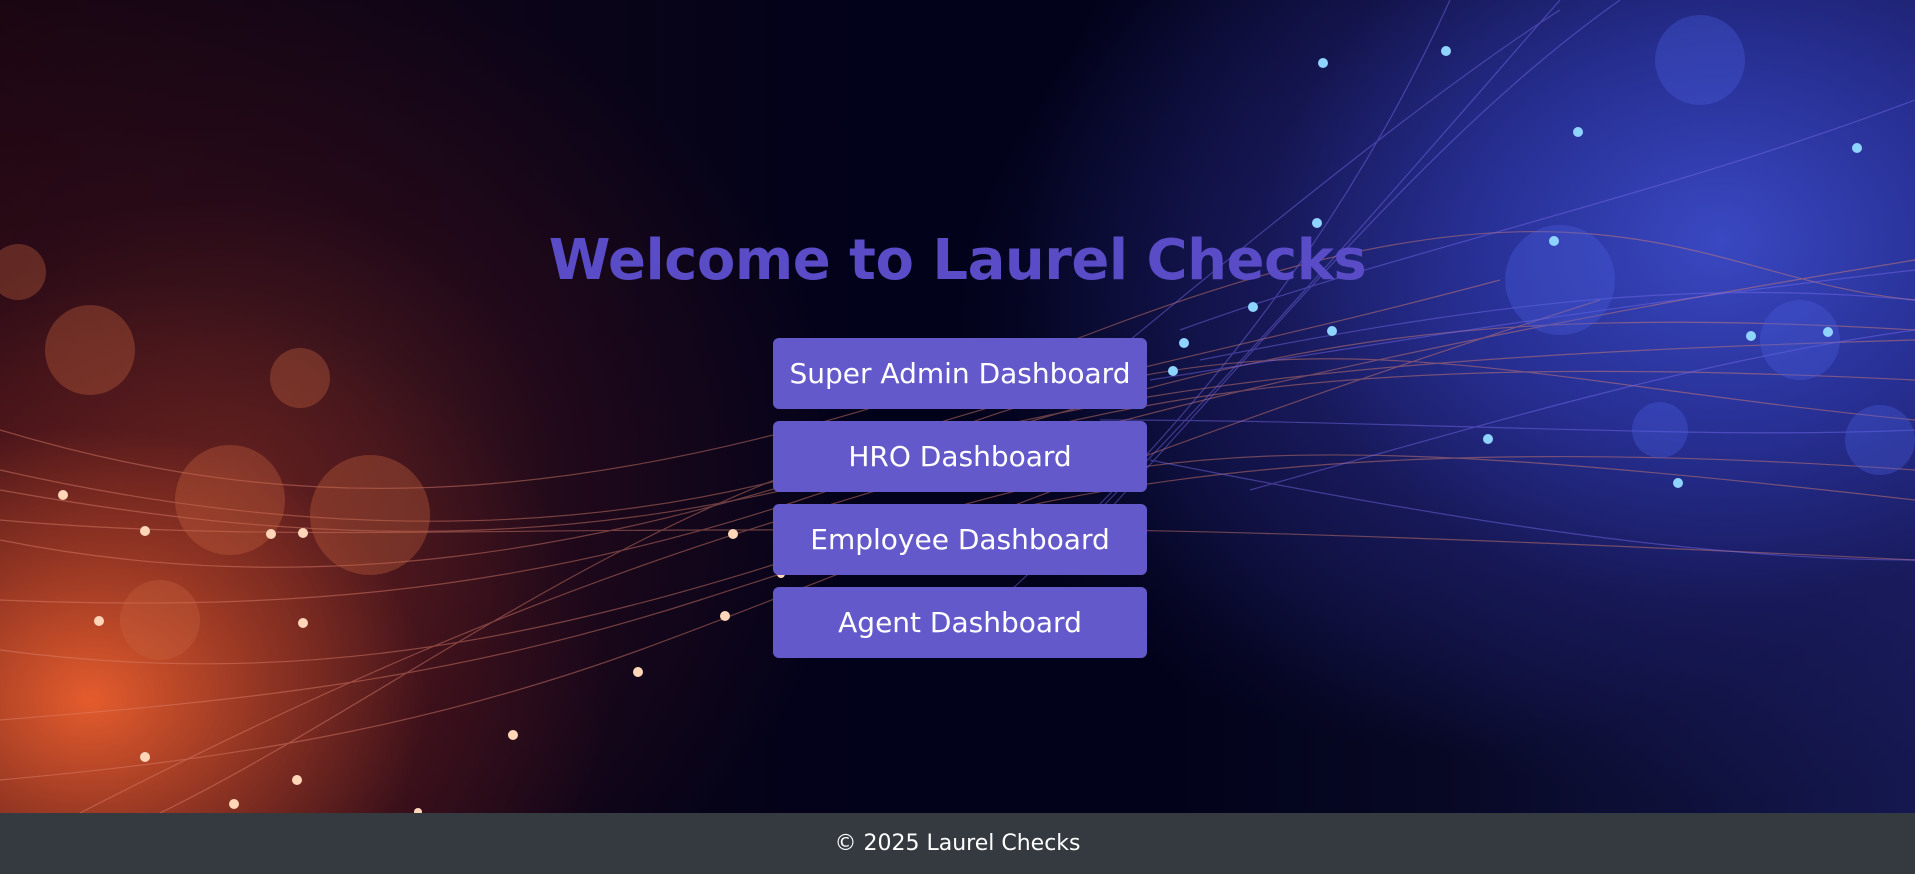  What do you see at coordinates (960, 622) in the screenshot?
I see `agent-dashboard-button: Agent Dashboard` at bounding box center [960, 622].